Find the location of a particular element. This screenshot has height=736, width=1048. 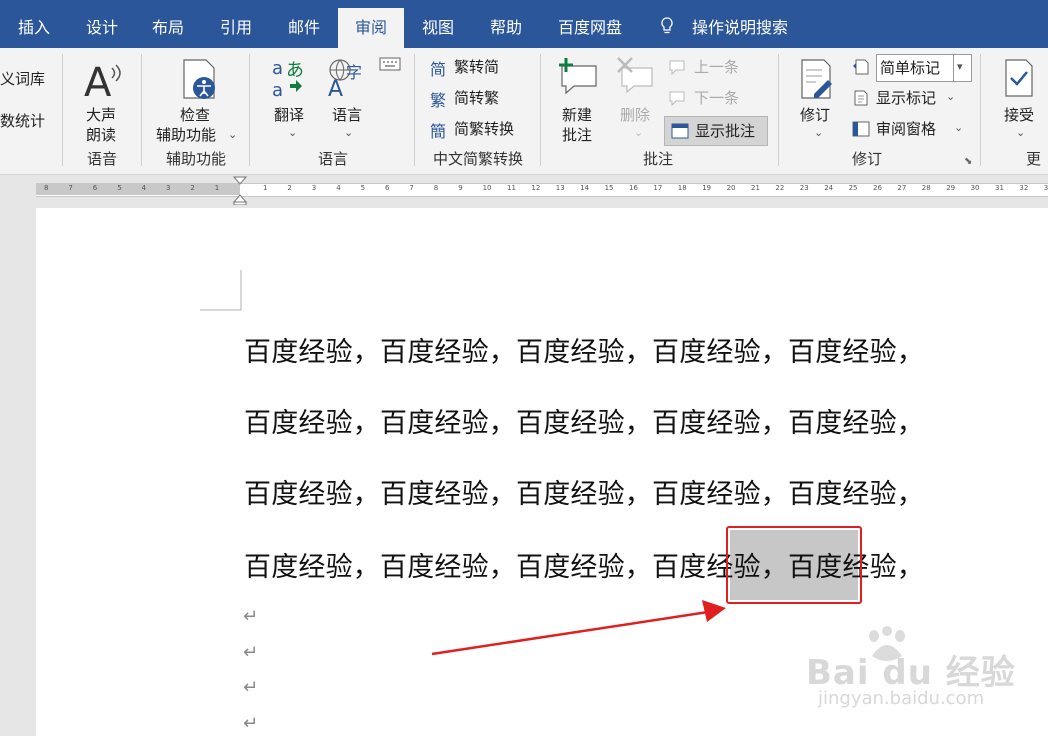

track-changes-button: 修订 ⌄ is located at coordinates (817, 98).